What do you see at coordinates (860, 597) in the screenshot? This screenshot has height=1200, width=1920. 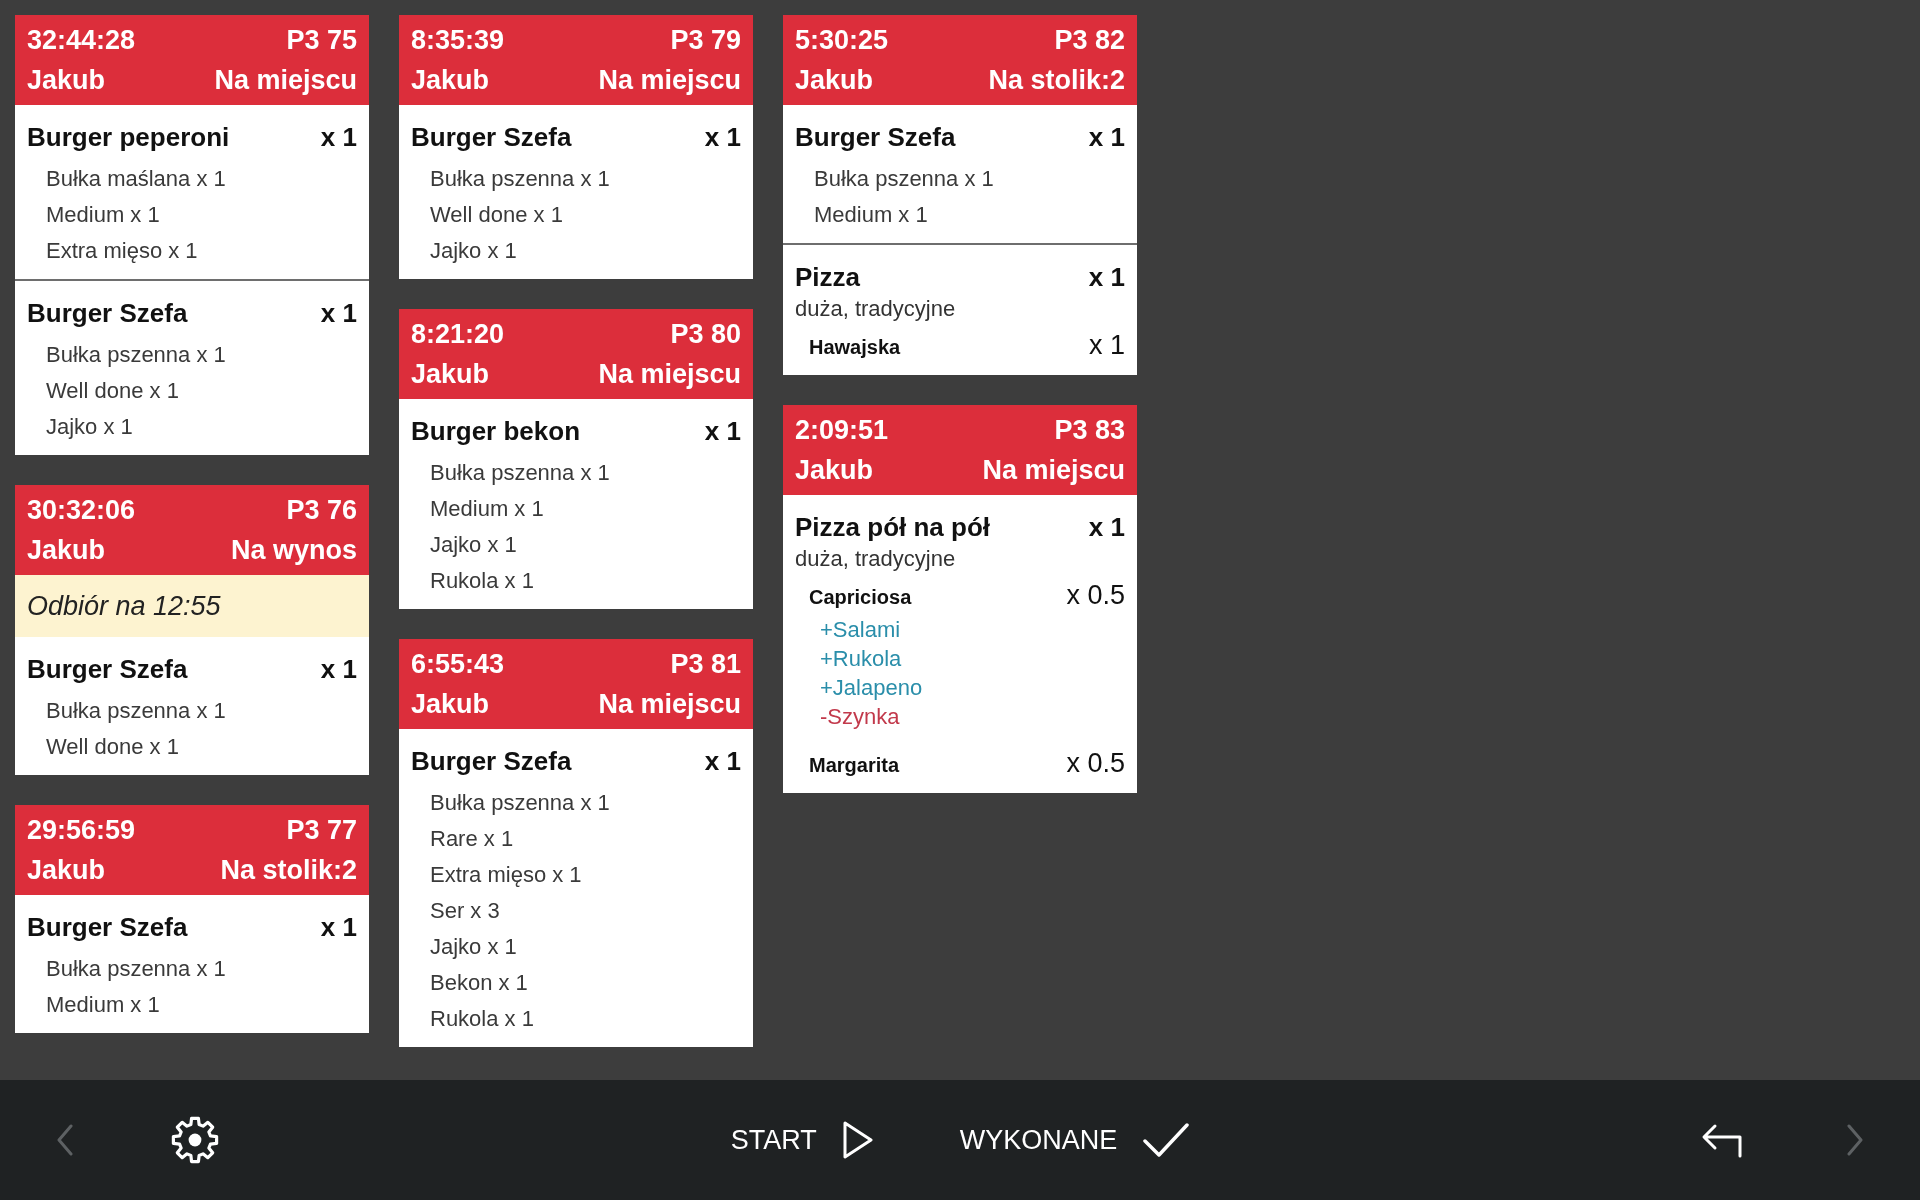 I see `pizza-variant-name: Capriciosa` at bounding box center [860, 597].